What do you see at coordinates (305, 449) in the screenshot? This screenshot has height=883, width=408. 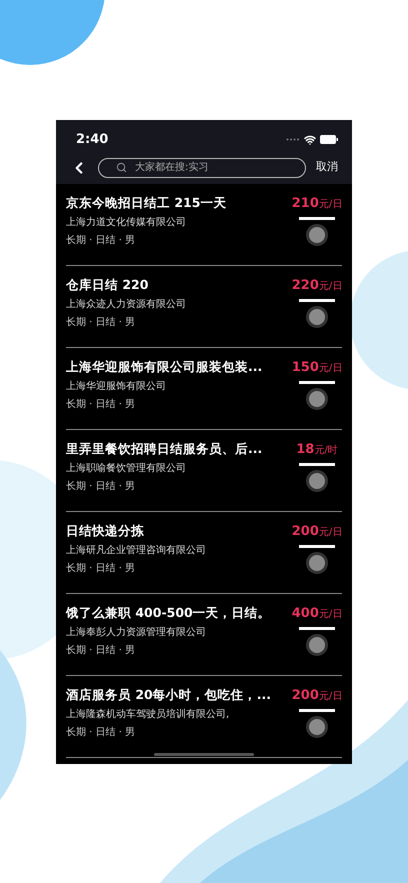 I see `salary-amount: 18` at bounding box center [305, 449].